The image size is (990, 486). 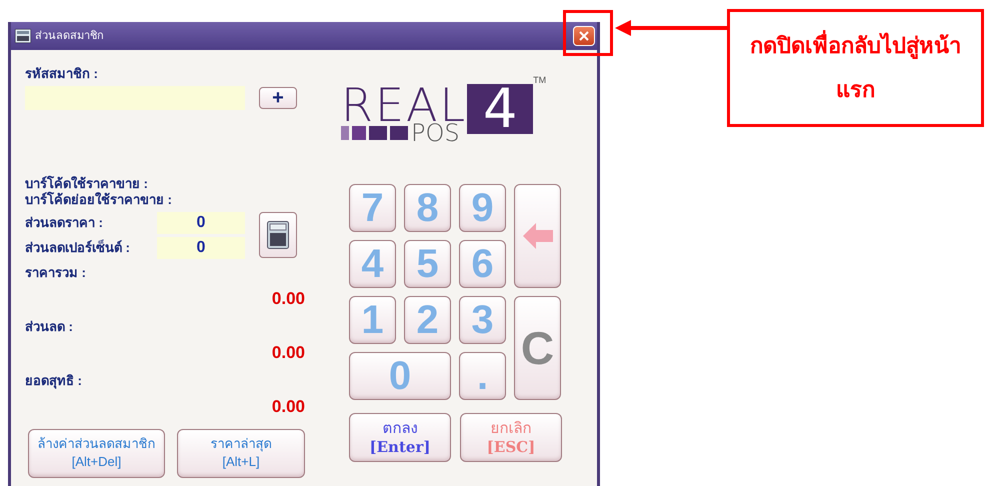 I want to click on ok-button: ตกลง [Enter], so click(x=400, y=437).